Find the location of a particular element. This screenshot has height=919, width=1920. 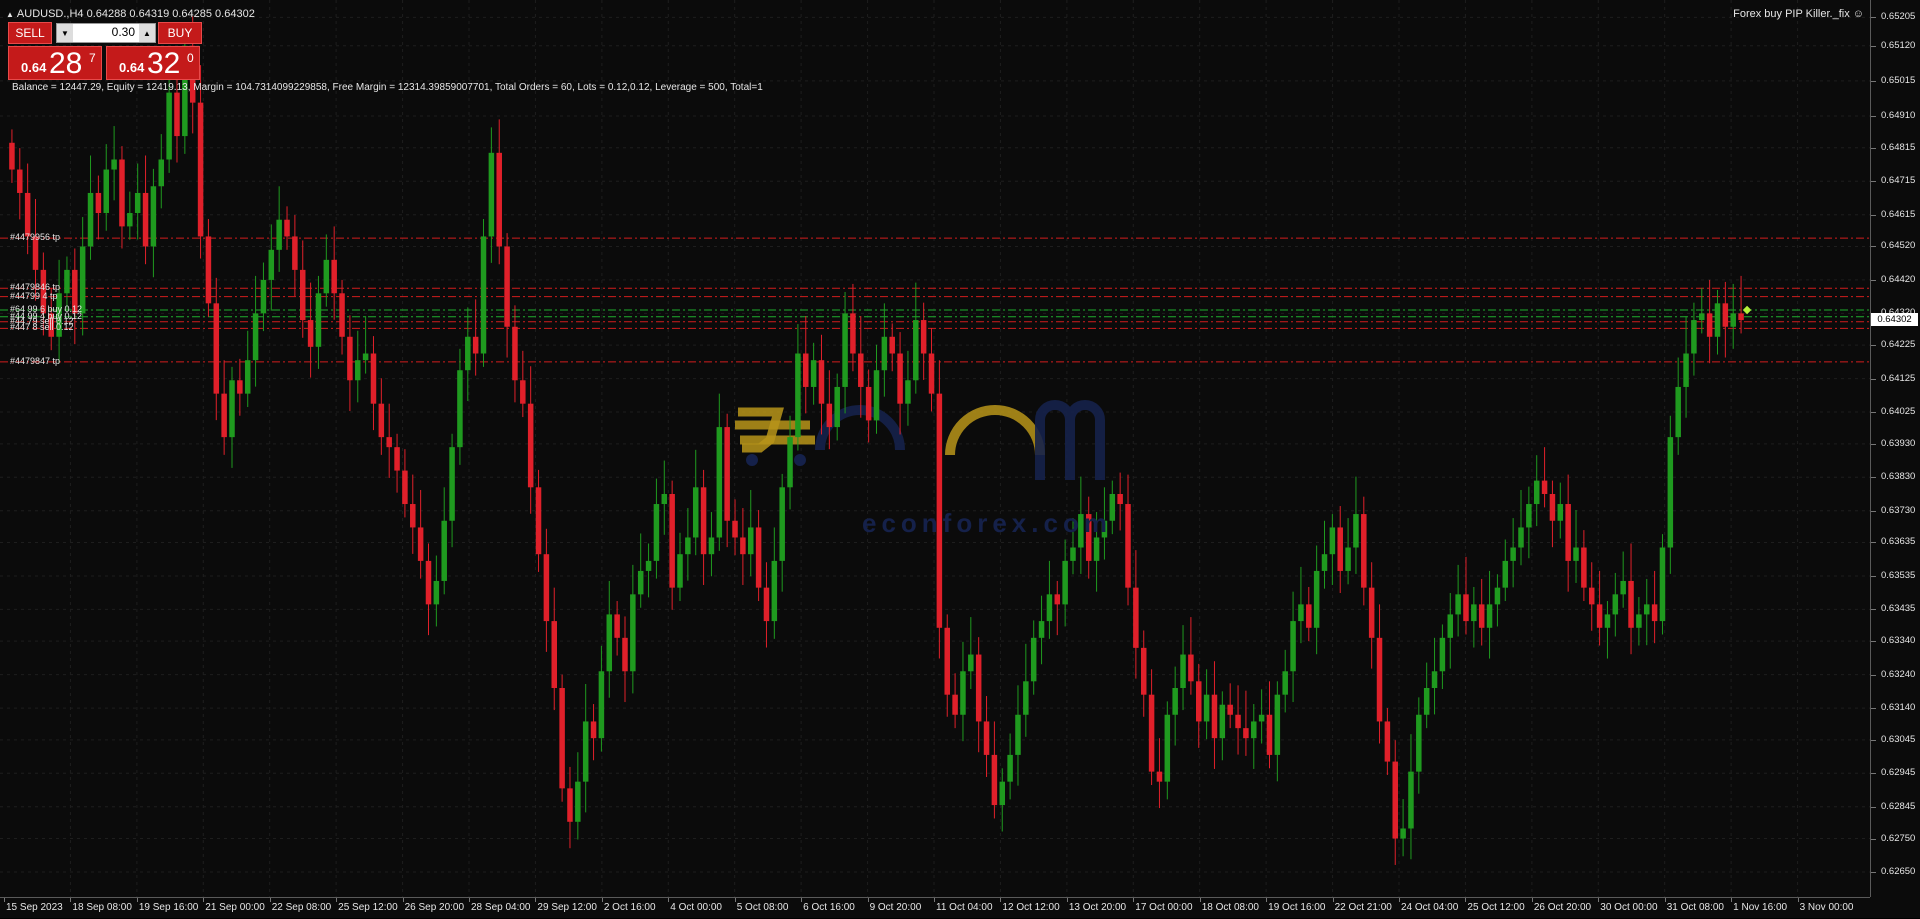

bid-quote: 0.64 28 7 is located at coordinates (55, 63).